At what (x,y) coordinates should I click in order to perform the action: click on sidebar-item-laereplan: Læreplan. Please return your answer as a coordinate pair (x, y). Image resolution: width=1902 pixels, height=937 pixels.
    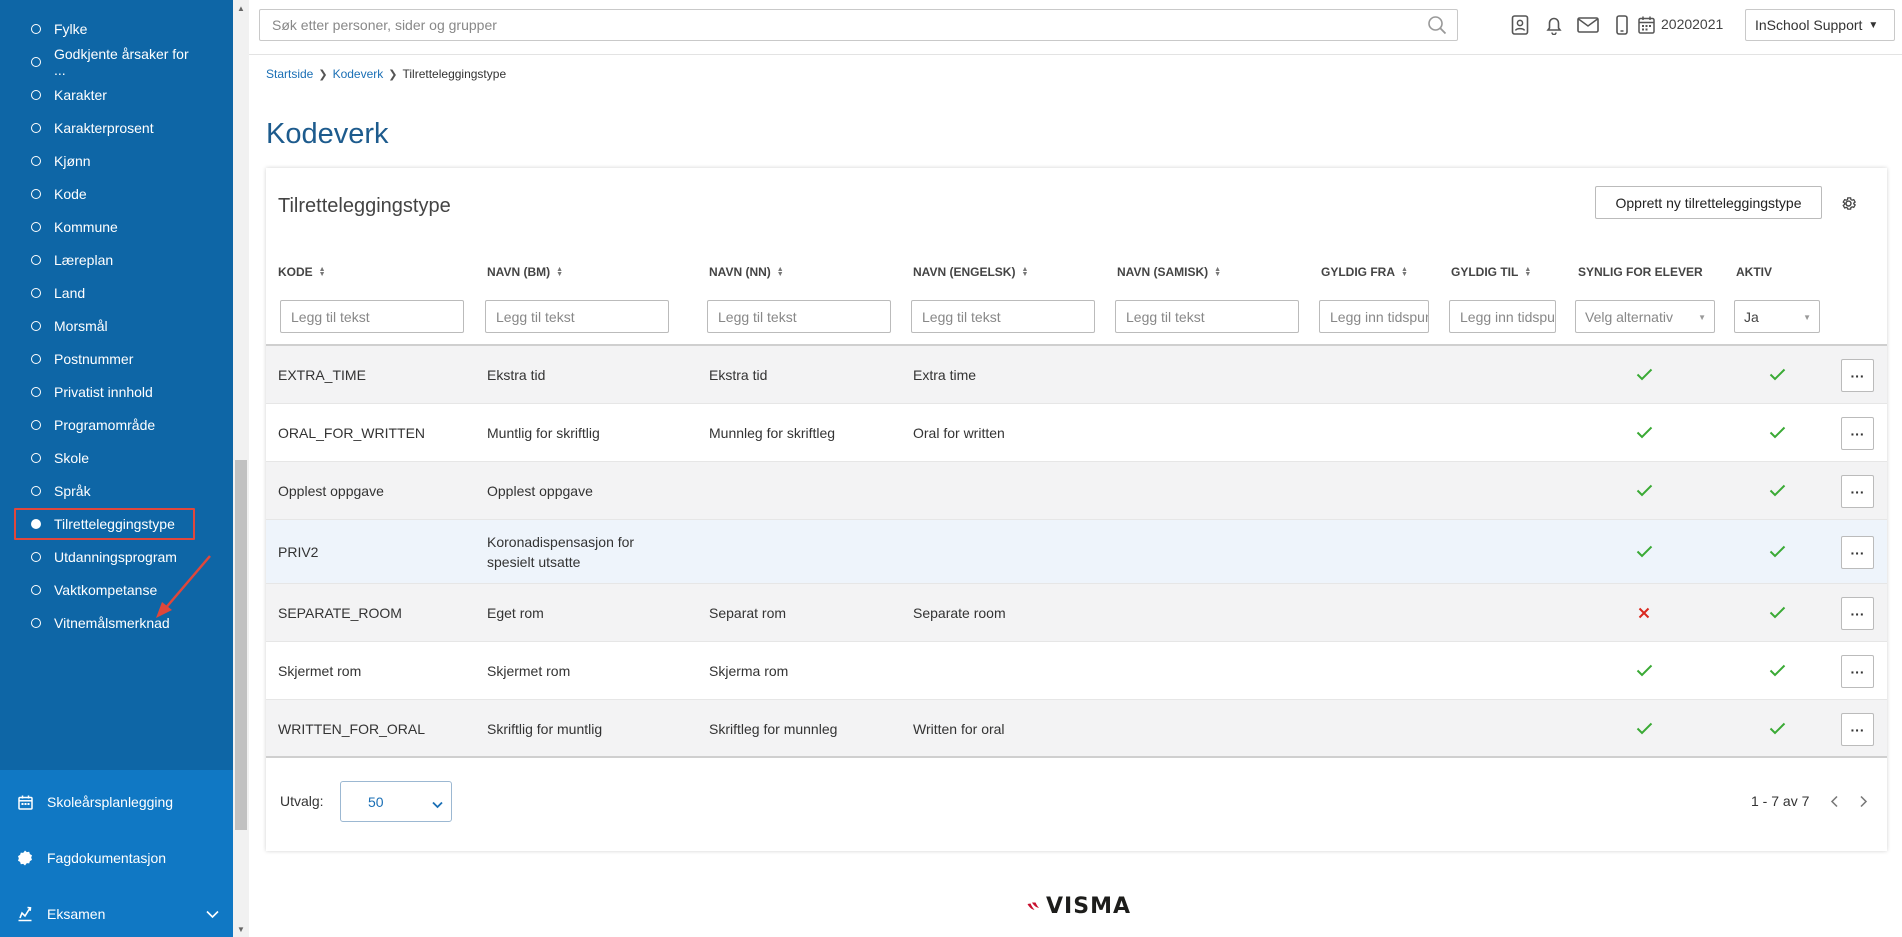
    Looking at the image, I should click on (104, 260).